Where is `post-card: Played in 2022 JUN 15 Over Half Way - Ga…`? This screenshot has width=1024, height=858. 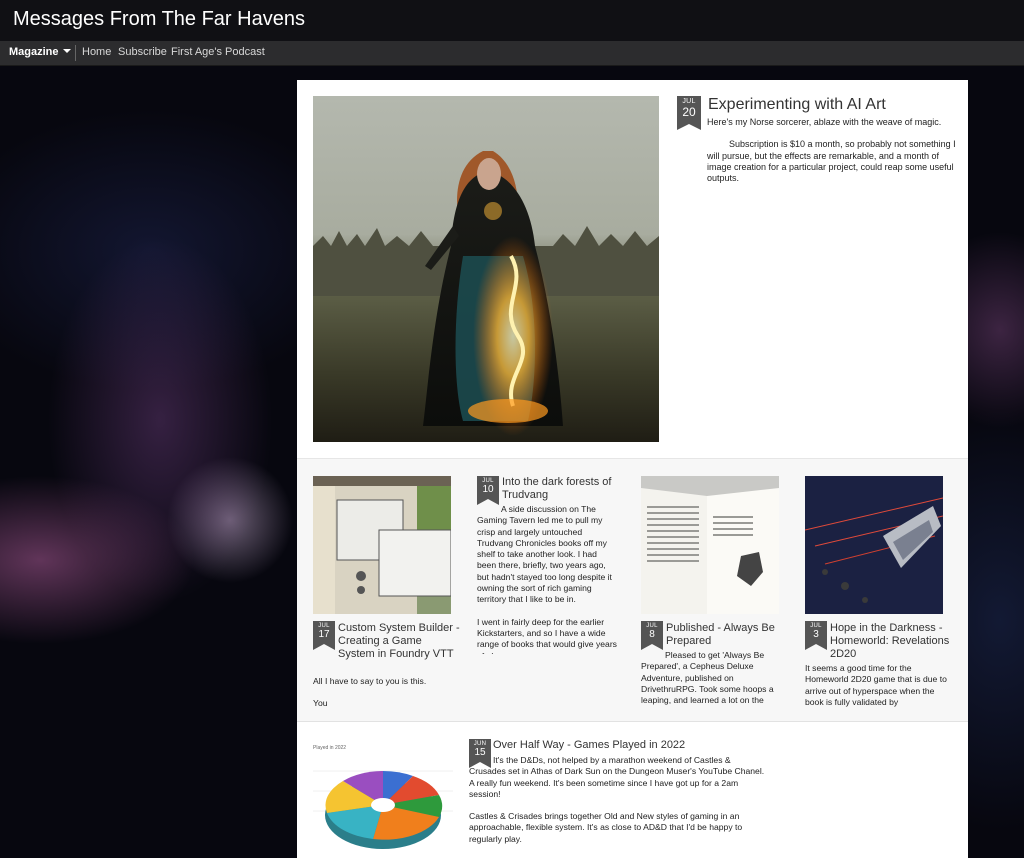 post-card: Played in 2022 JUN 15 Over Half Way - Ga… is located at coordinates (632, 790).